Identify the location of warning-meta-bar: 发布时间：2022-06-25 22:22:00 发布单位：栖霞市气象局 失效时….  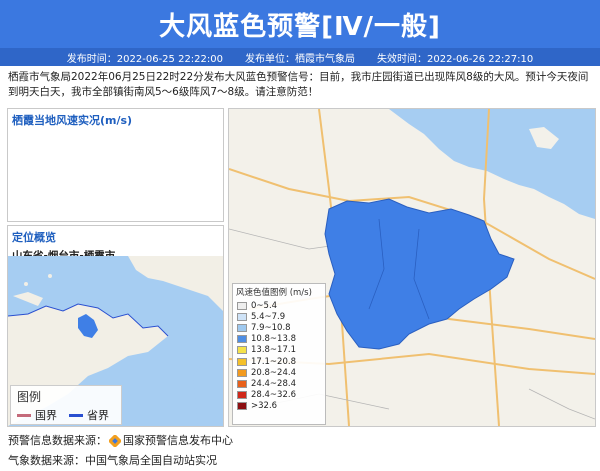
(300, 57).